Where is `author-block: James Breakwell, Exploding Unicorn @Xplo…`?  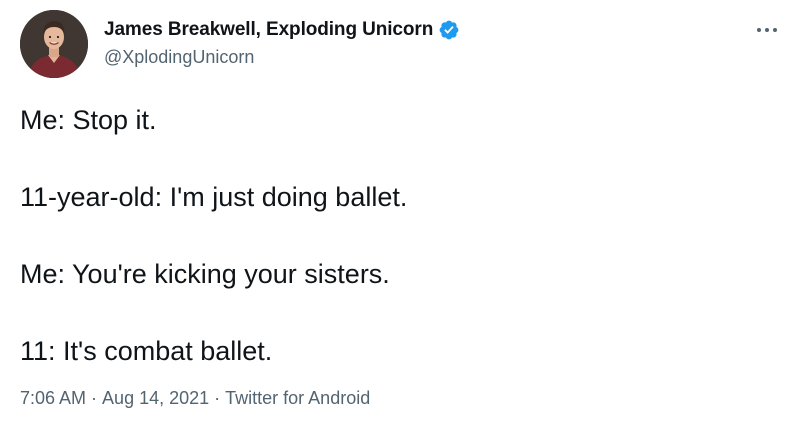 author-block: James Breakwell, Exploding Unicorn @Xplo… is located at coordinates (282, 43).